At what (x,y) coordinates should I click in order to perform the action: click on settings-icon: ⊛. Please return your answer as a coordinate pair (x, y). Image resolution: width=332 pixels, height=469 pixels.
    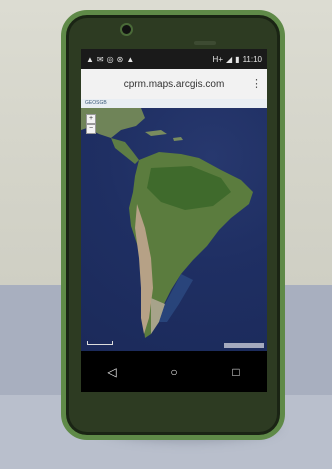
    Looking at the image, I should click on (120, 59).